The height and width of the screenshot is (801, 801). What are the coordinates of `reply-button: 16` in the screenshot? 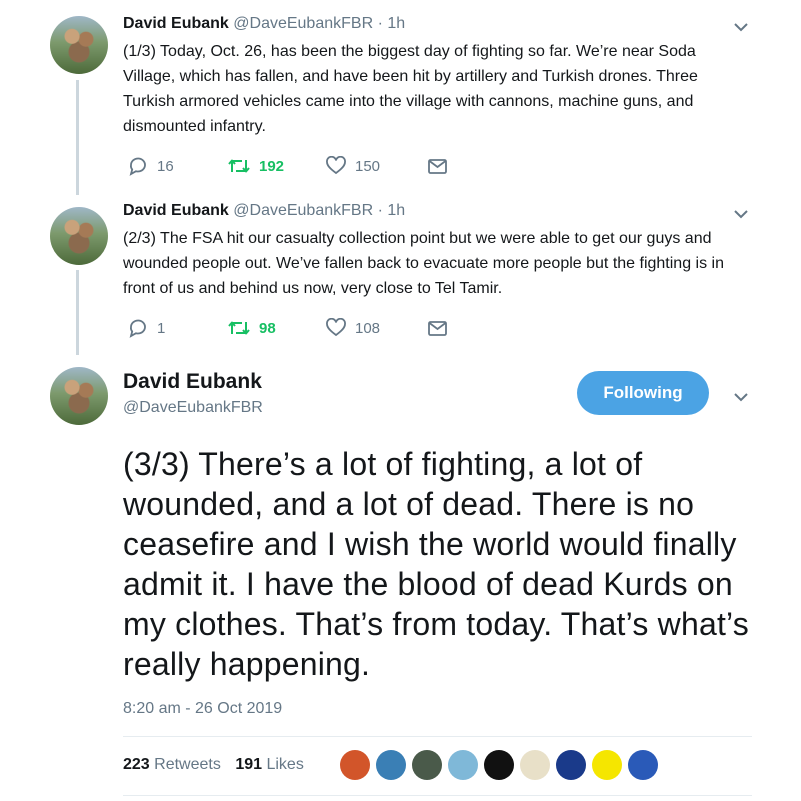 It's located at (150, 166).